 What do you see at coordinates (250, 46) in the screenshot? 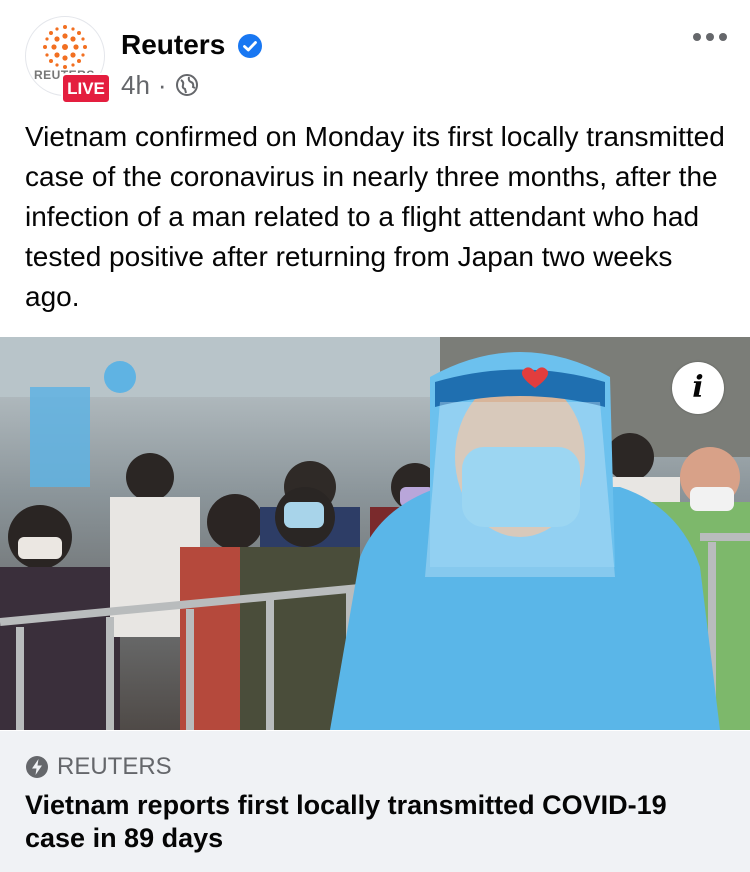
I see `verified-check-icon` at bounding box center [250, 46].